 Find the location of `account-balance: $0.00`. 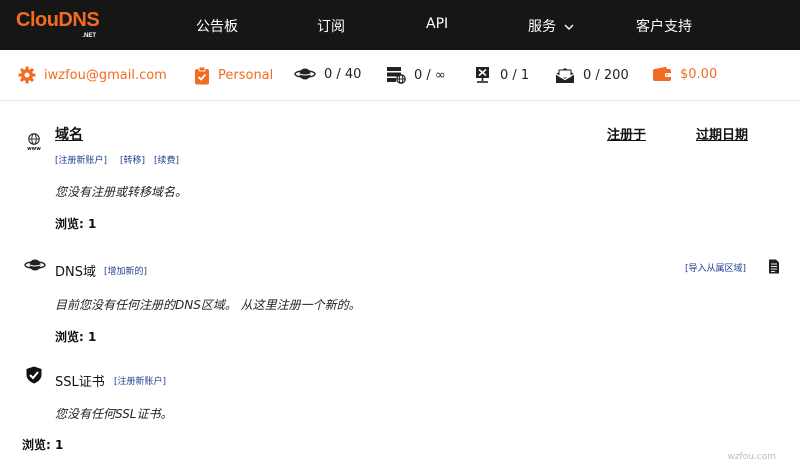

account-balance: $0.00 is located at coordinates (684, 74).